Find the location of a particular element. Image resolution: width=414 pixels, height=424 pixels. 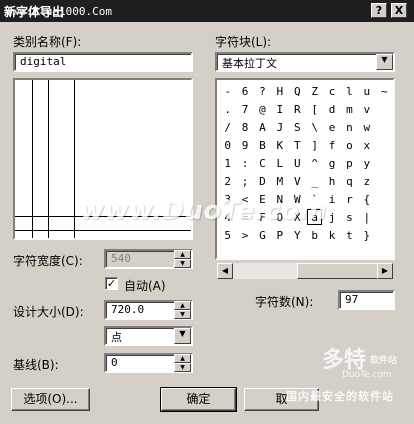

character-map-scrollbar: ◀ ▶ is located at coordinates (305, 271).